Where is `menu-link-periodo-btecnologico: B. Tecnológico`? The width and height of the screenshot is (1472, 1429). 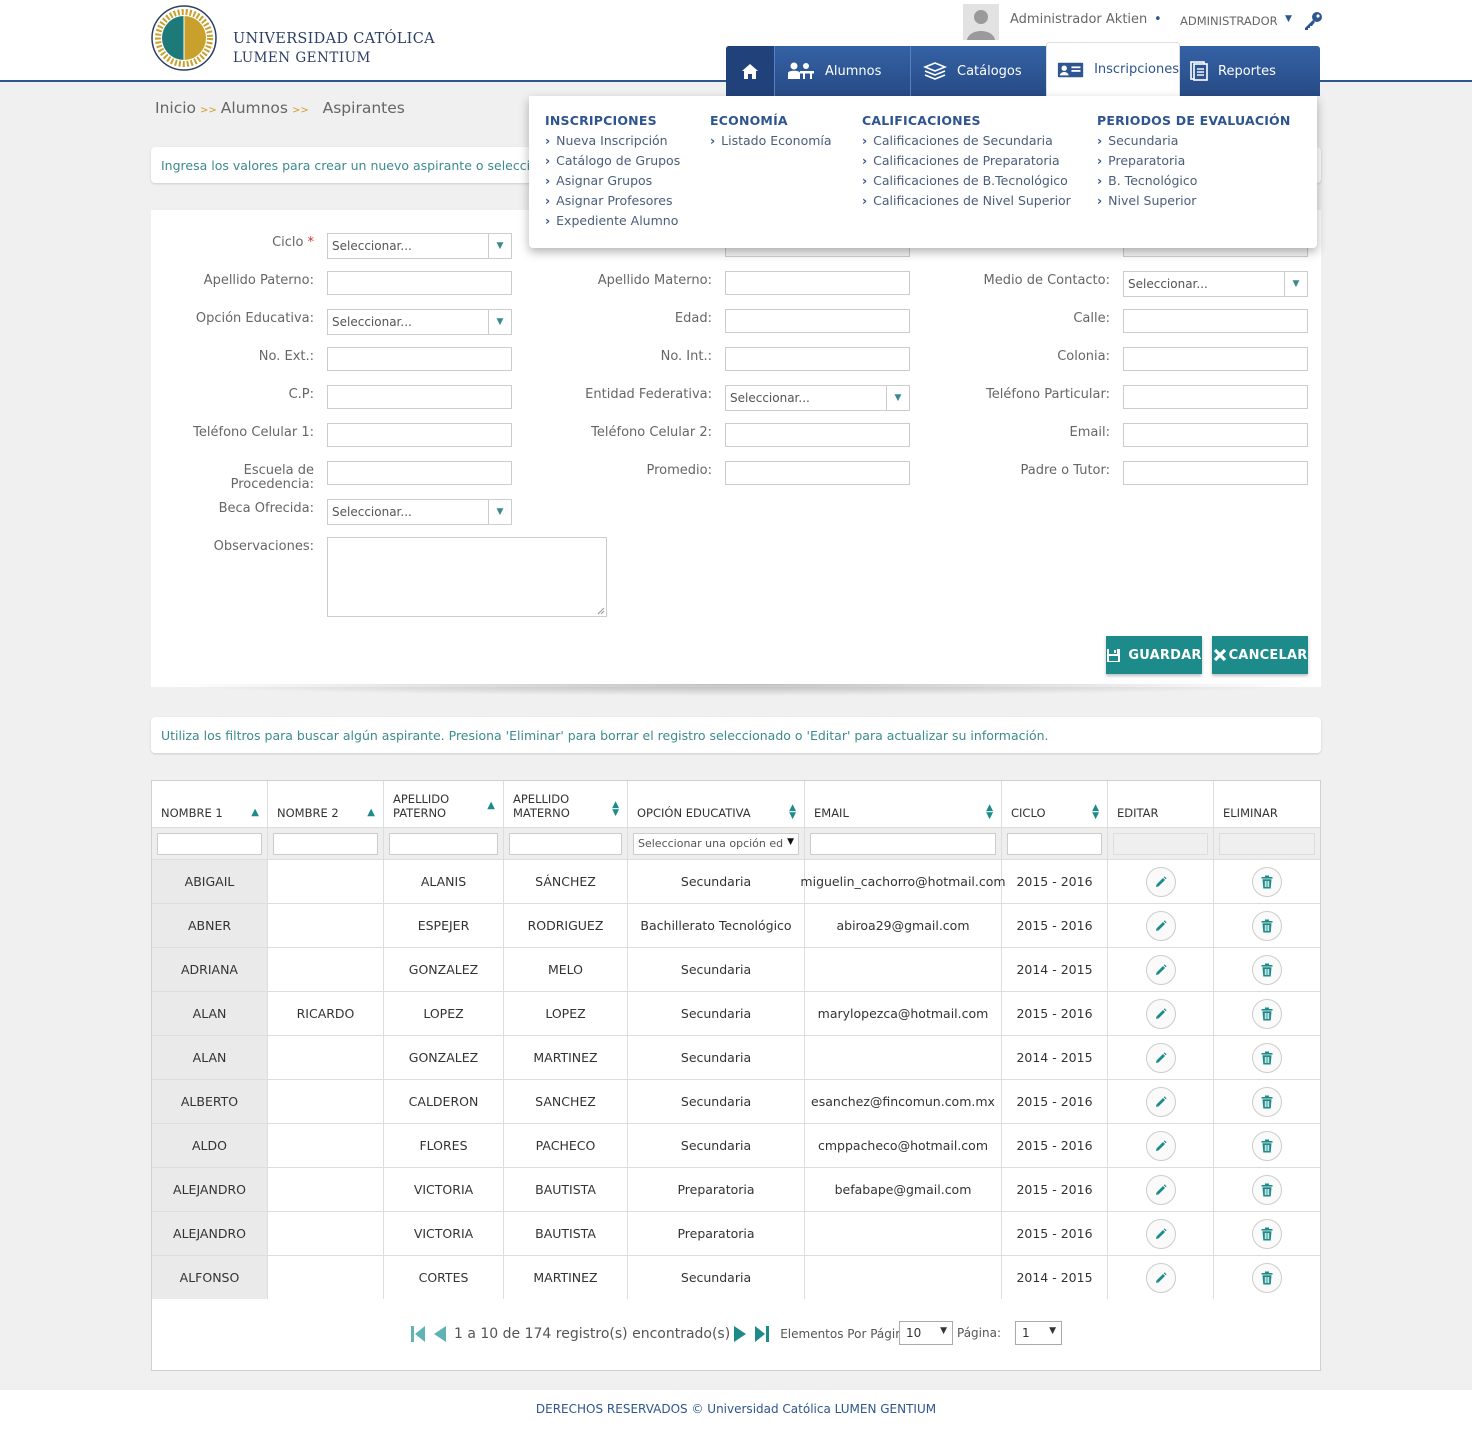
menu-link-periodo-btecnologico: B. Tecnológico is located at coordinates (1194, 183).